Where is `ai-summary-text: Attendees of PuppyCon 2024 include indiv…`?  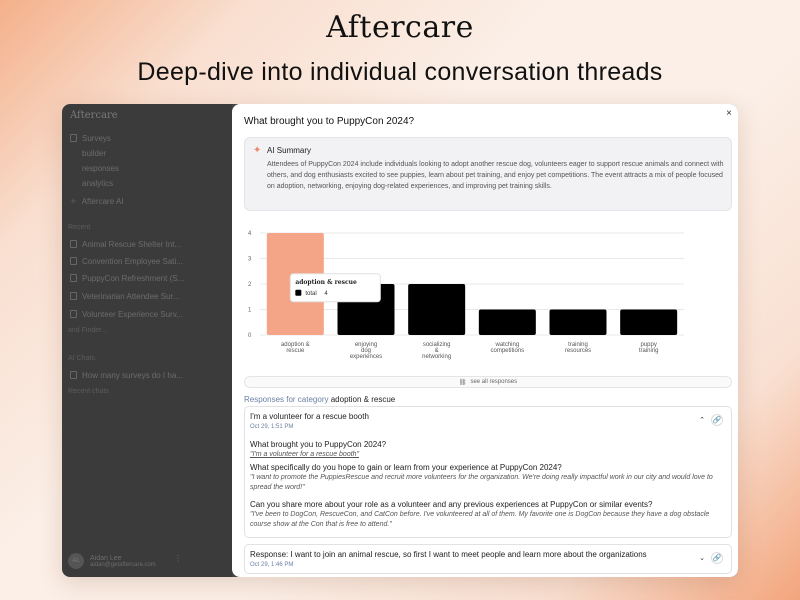 ai-summary-text: Attendees of PuppyCon 2024 include indiv… is located at coordinates (495, 175).